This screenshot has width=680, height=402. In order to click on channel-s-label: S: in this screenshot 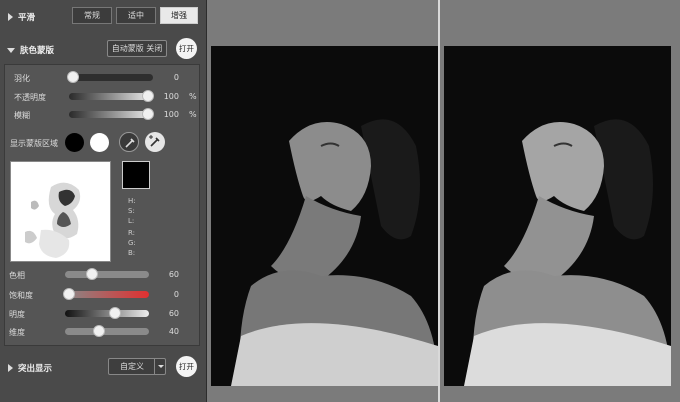, I will do `click(131, 211)`.